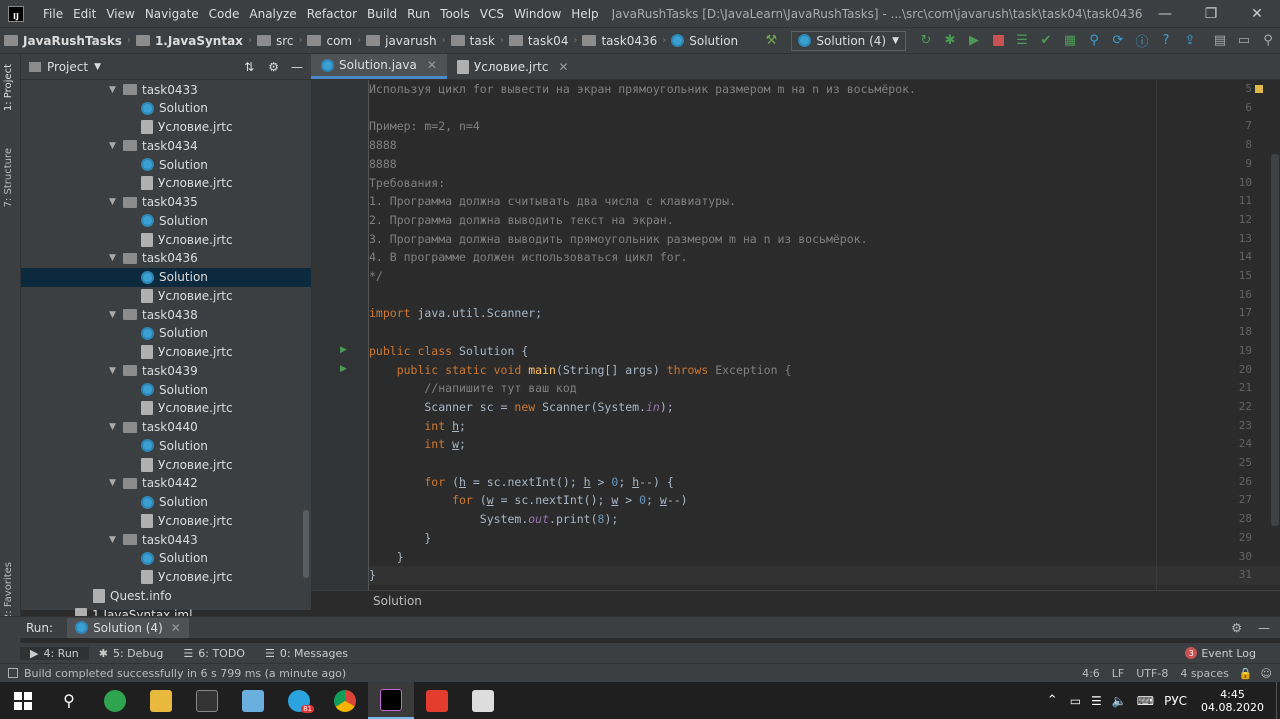  What do you see at coordinates (1152, 673) in the screenshot?
I see `file-encoding: UTF-8` at bounding box center [1152, 673].